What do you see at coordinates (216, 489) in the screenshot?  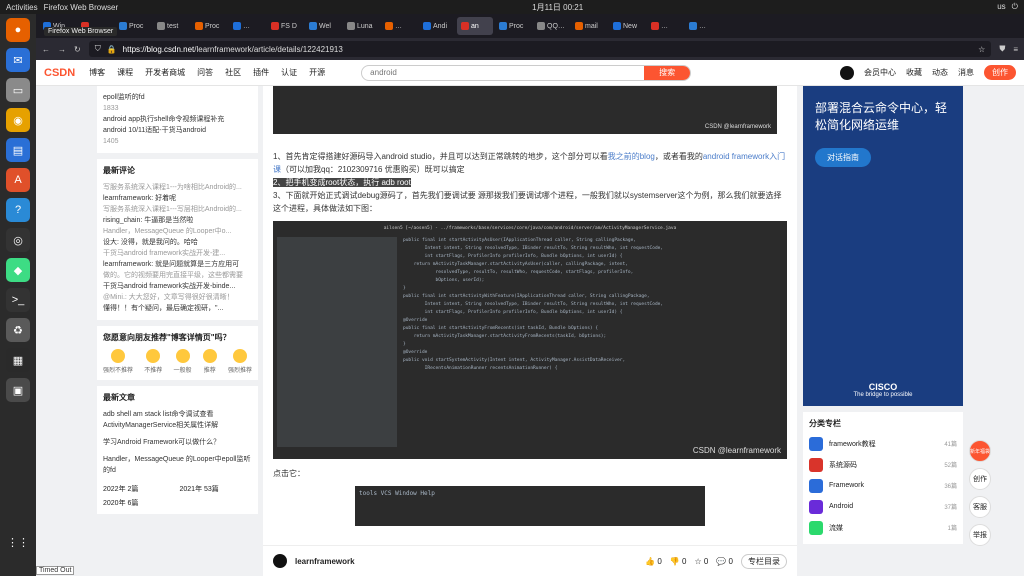 I see `archive-item: 2021年 53篇` at bounding box center [216, 489].